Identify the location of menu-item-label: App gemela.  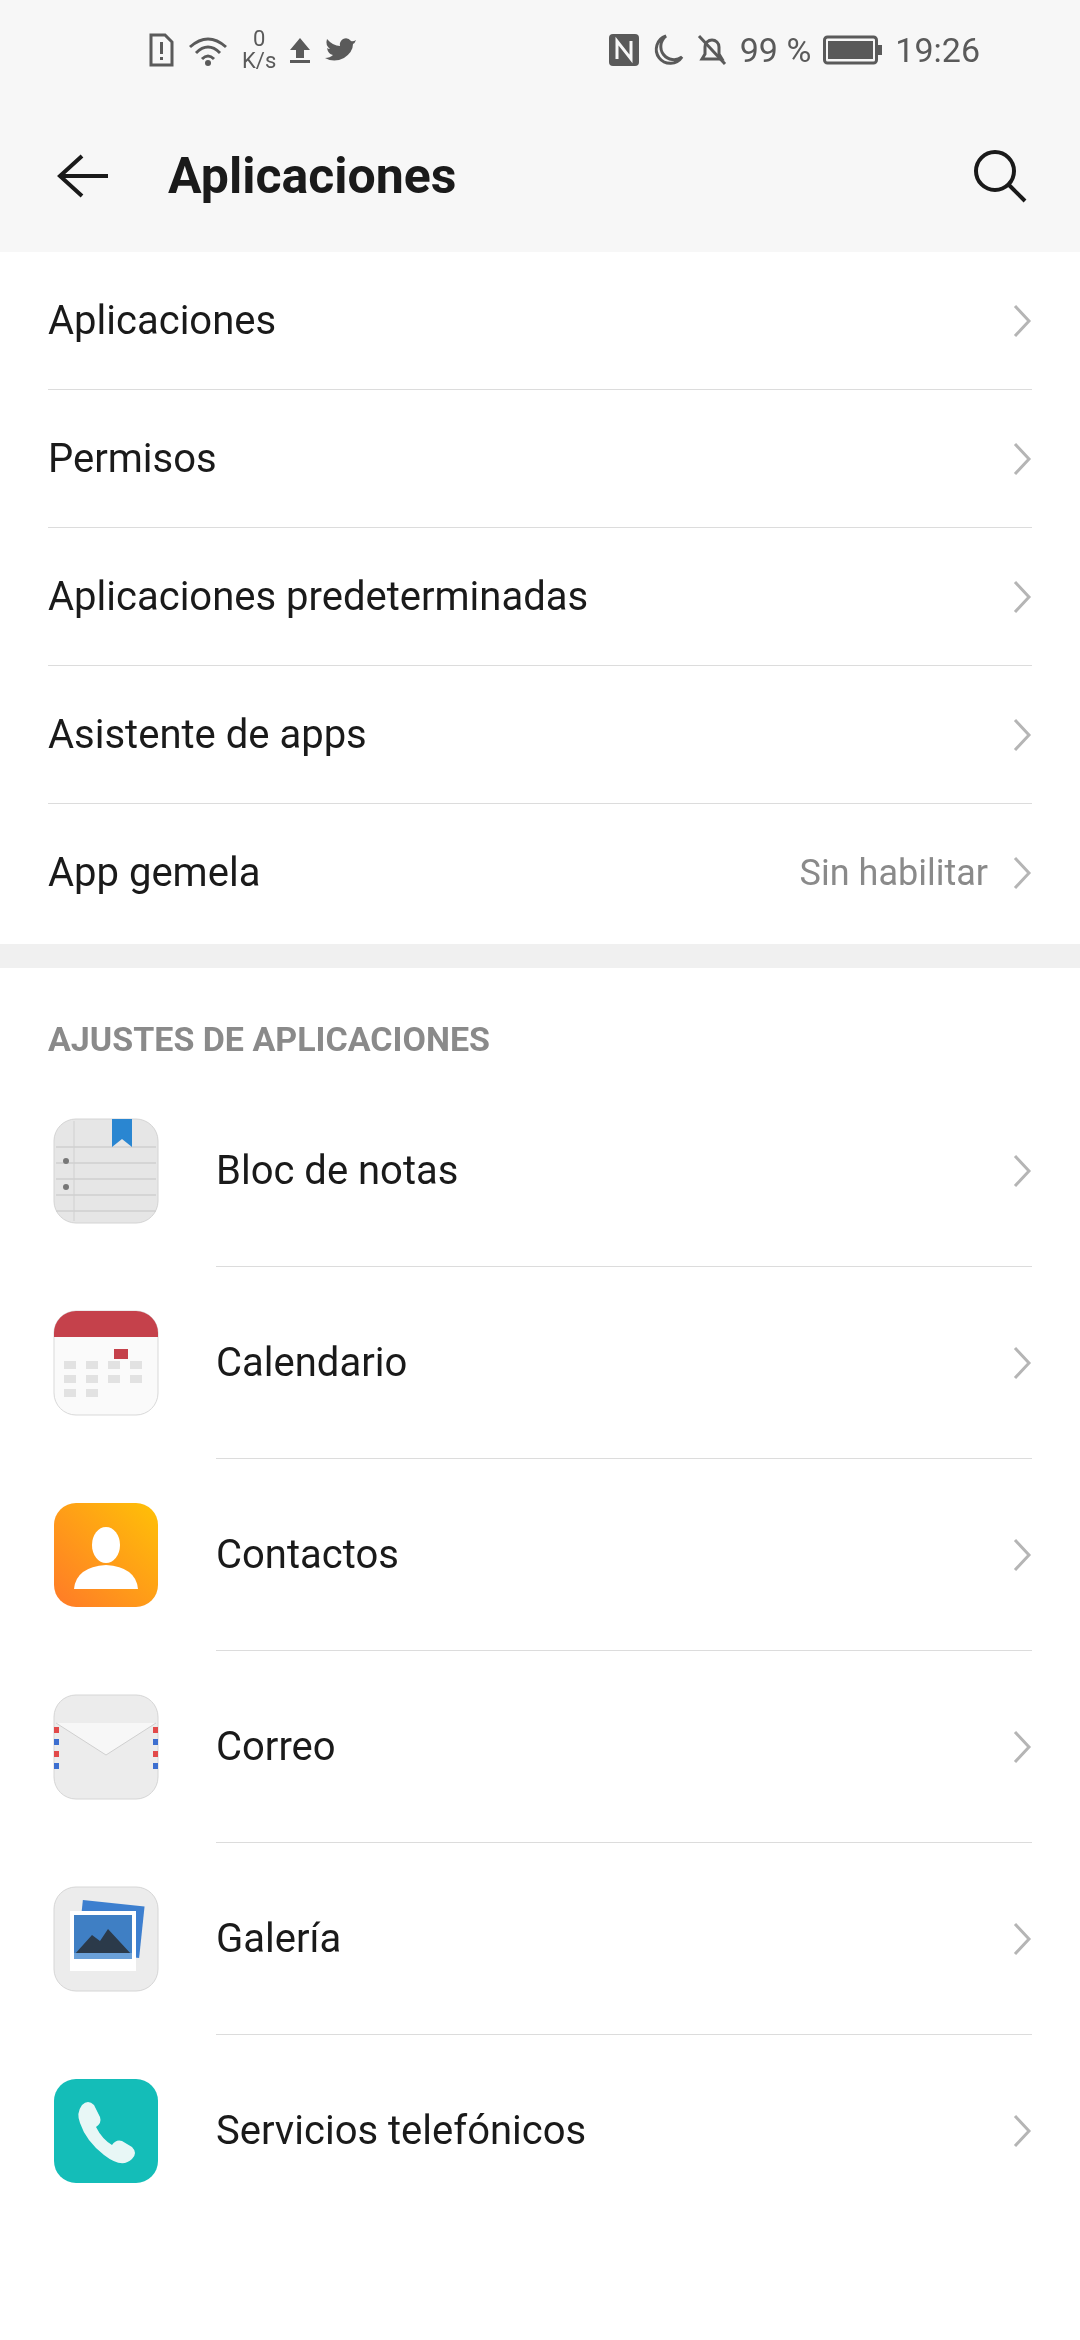
(155, 873).